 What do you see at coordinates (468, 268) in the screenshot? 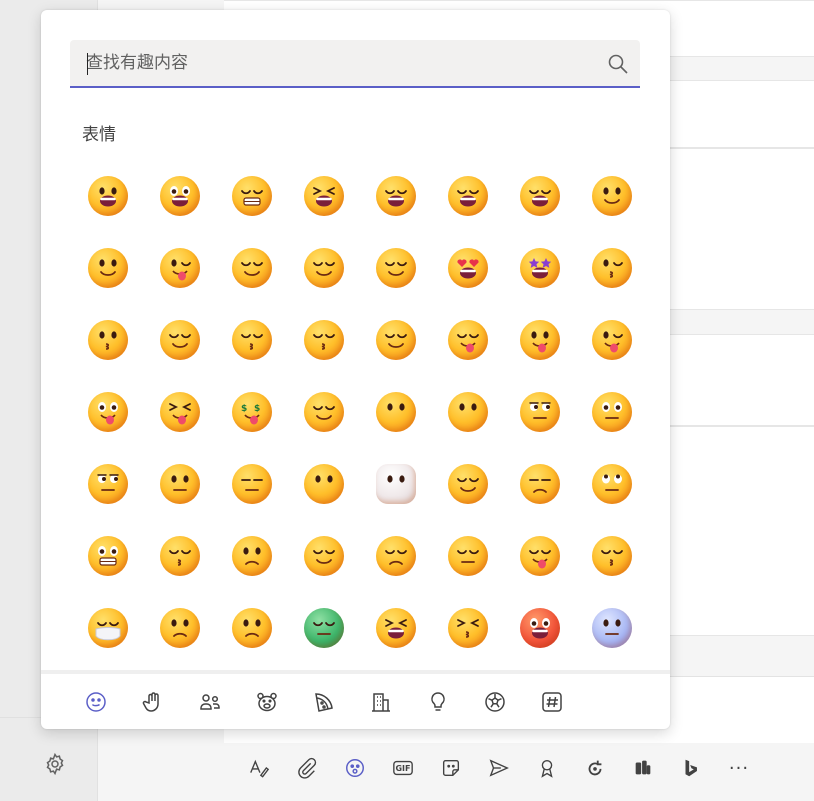
I see `smiling-face-heart-eyes-emoji` at bounding box center [468, 268].